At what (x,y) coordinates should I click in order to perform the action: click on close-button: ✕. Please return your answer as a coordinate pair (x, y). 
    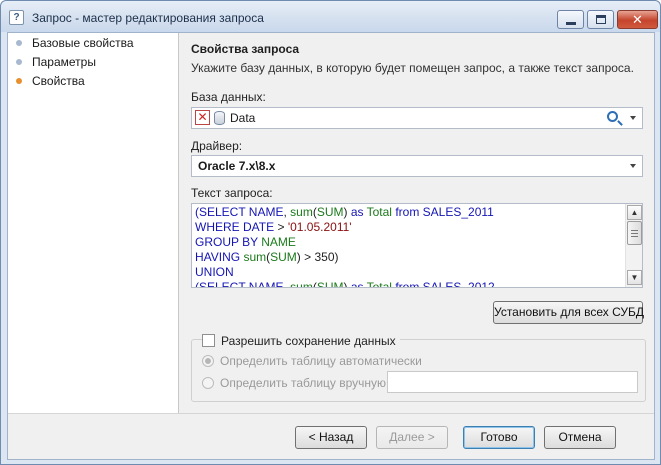
    Looking at the image, I should click on (637, 19).